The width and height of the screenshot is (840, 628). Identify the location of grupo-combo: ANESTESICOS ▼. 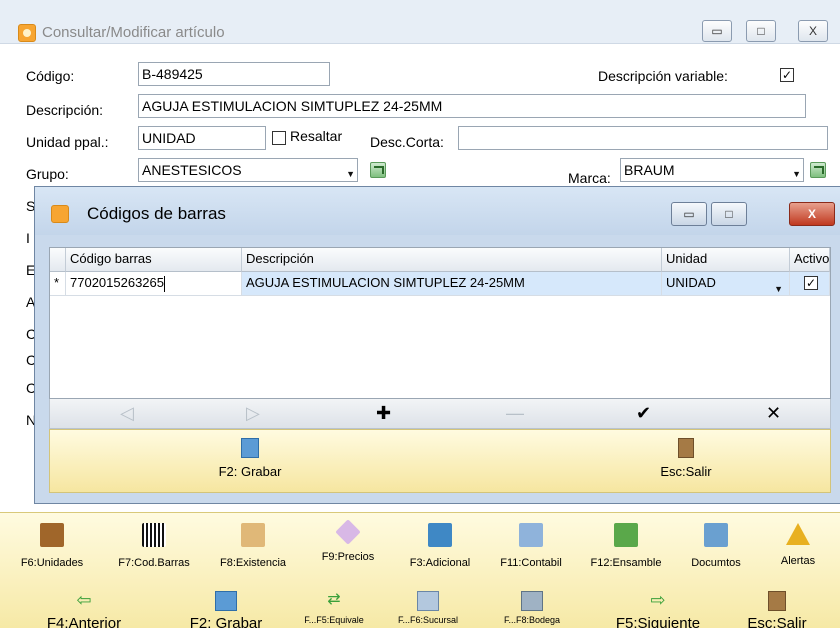
(248, 170).